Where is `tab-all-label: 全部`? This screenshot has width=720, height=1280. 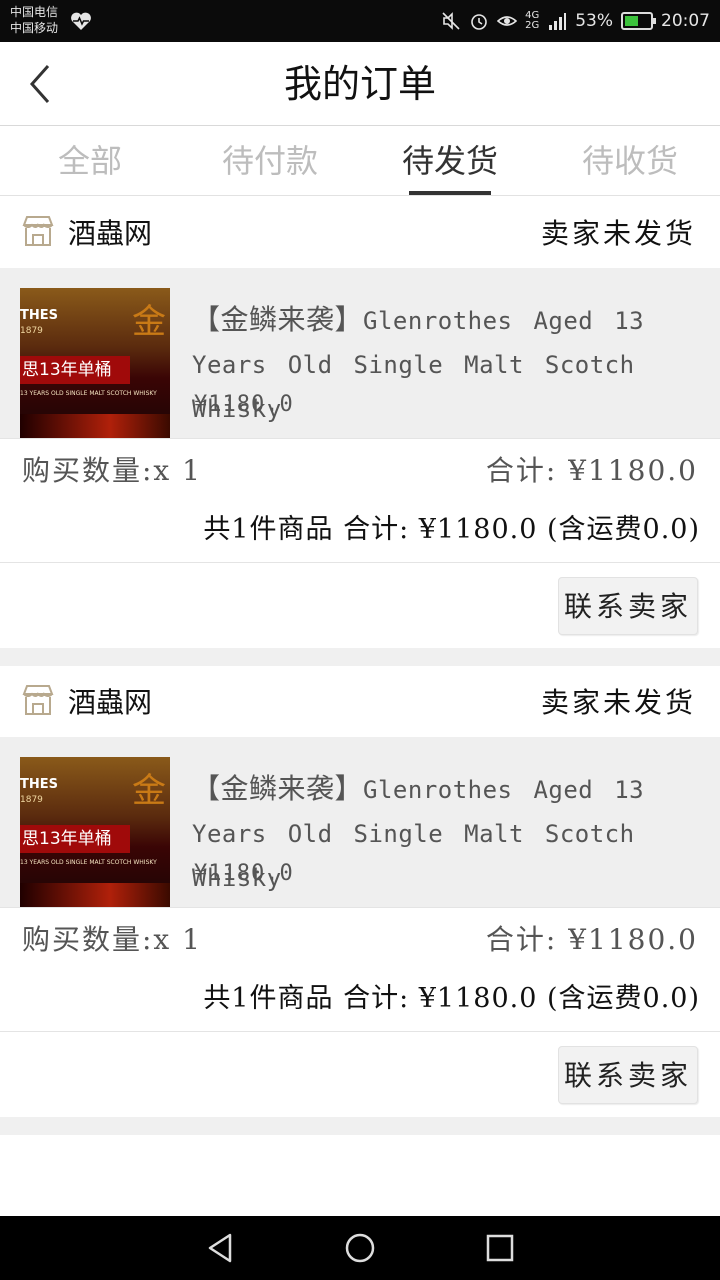 tab-all-label: 全部 is located at coordinates (89, 161).